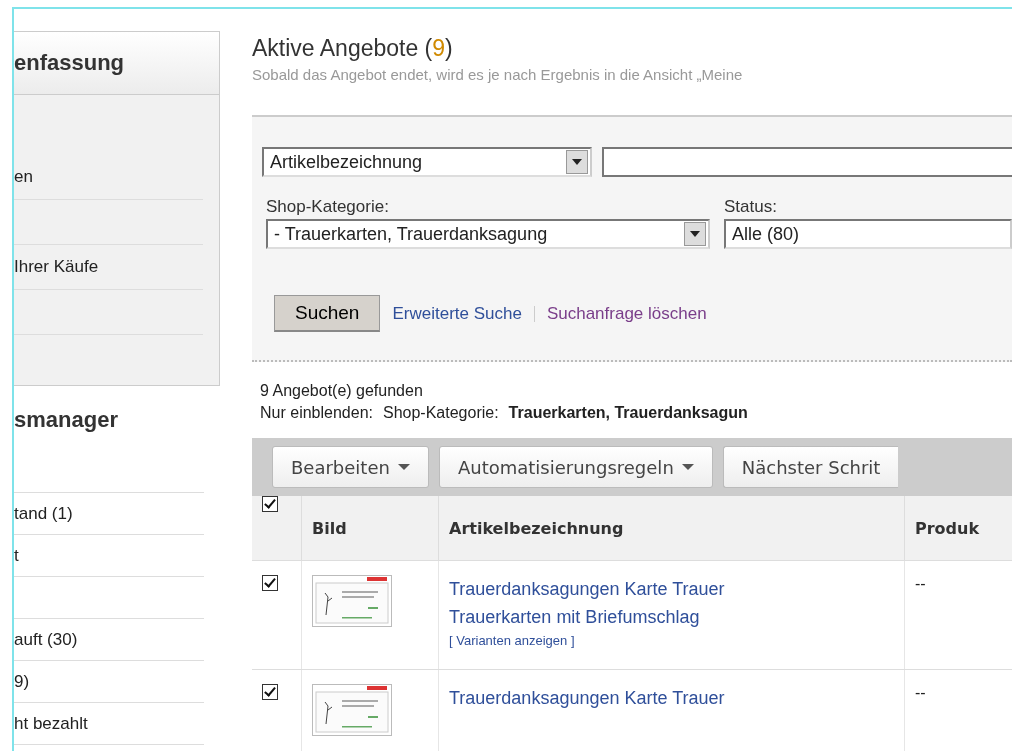 The height and width of the screenshot is (751, 1012). I want to click on sidebar-link: tand (1), so click(43, 513).